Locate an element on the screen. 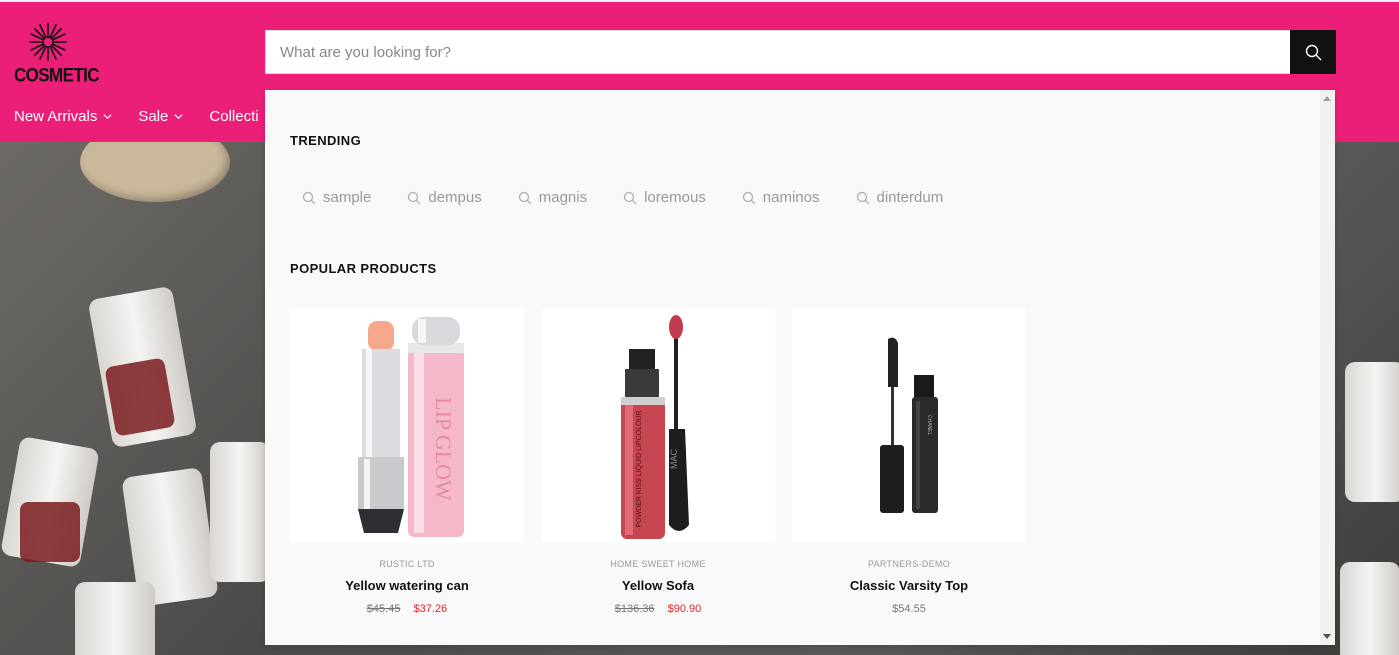 The width and height of the screenshot is (1399, 655). lip-colour-product-icon: POWDER KISS LIQUID LIPCOLOUR MAC is located at coordinates (655, 427).